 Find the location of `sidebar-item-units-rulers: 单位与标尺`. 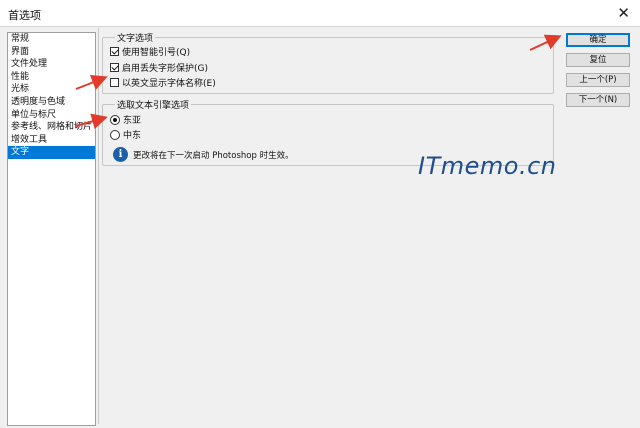

sidebar-item-units-rulers: 单位与标尺 is located at coordinates (51, 115).